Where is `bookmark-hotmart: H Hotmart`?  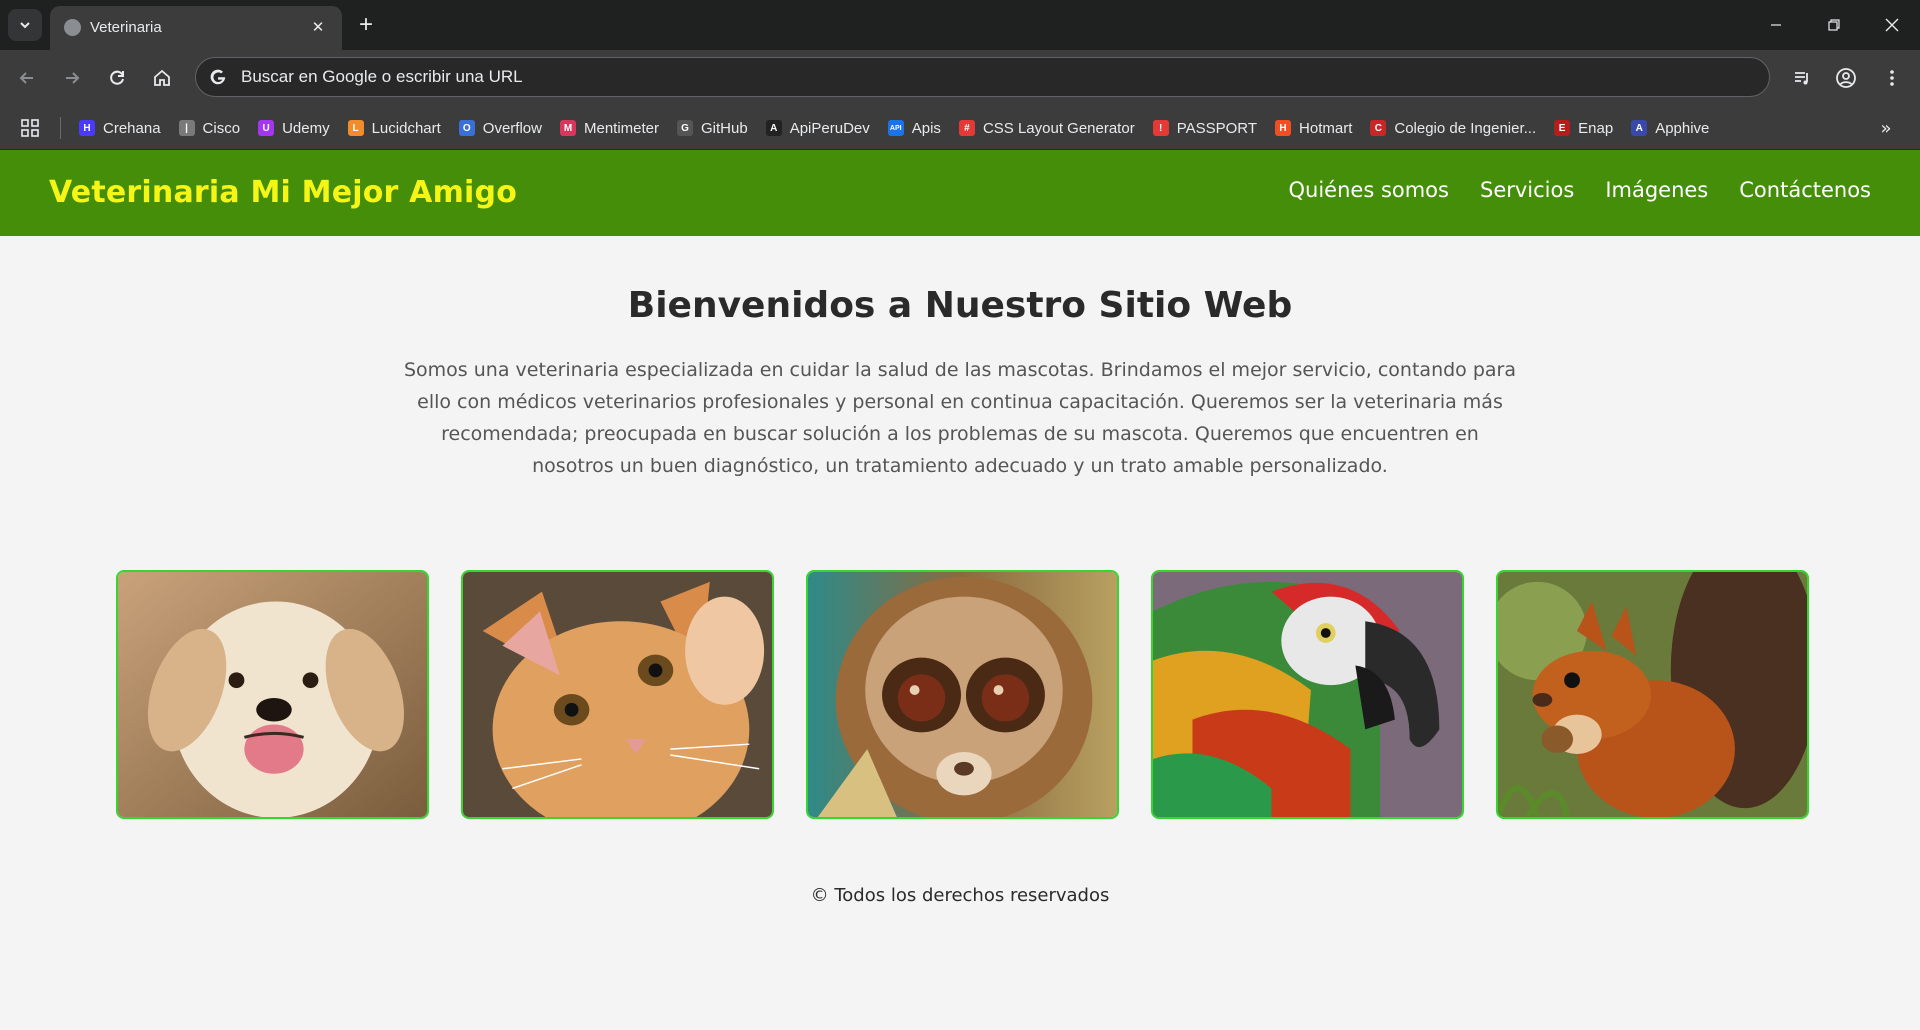
bookmark-hotmart: H Hotmart is located at coordinates (1313, 128).